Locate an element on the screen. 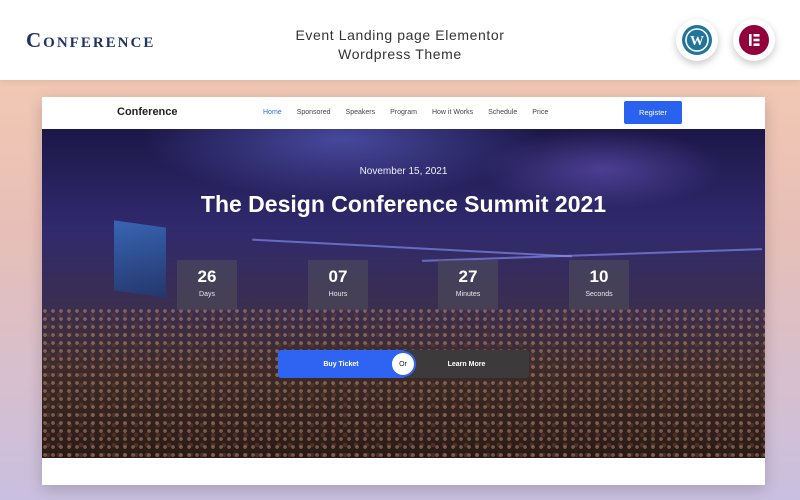 The height and width of the screenshot is (500, 800). countdown-value: 10 is located at coordinates (599, 276).